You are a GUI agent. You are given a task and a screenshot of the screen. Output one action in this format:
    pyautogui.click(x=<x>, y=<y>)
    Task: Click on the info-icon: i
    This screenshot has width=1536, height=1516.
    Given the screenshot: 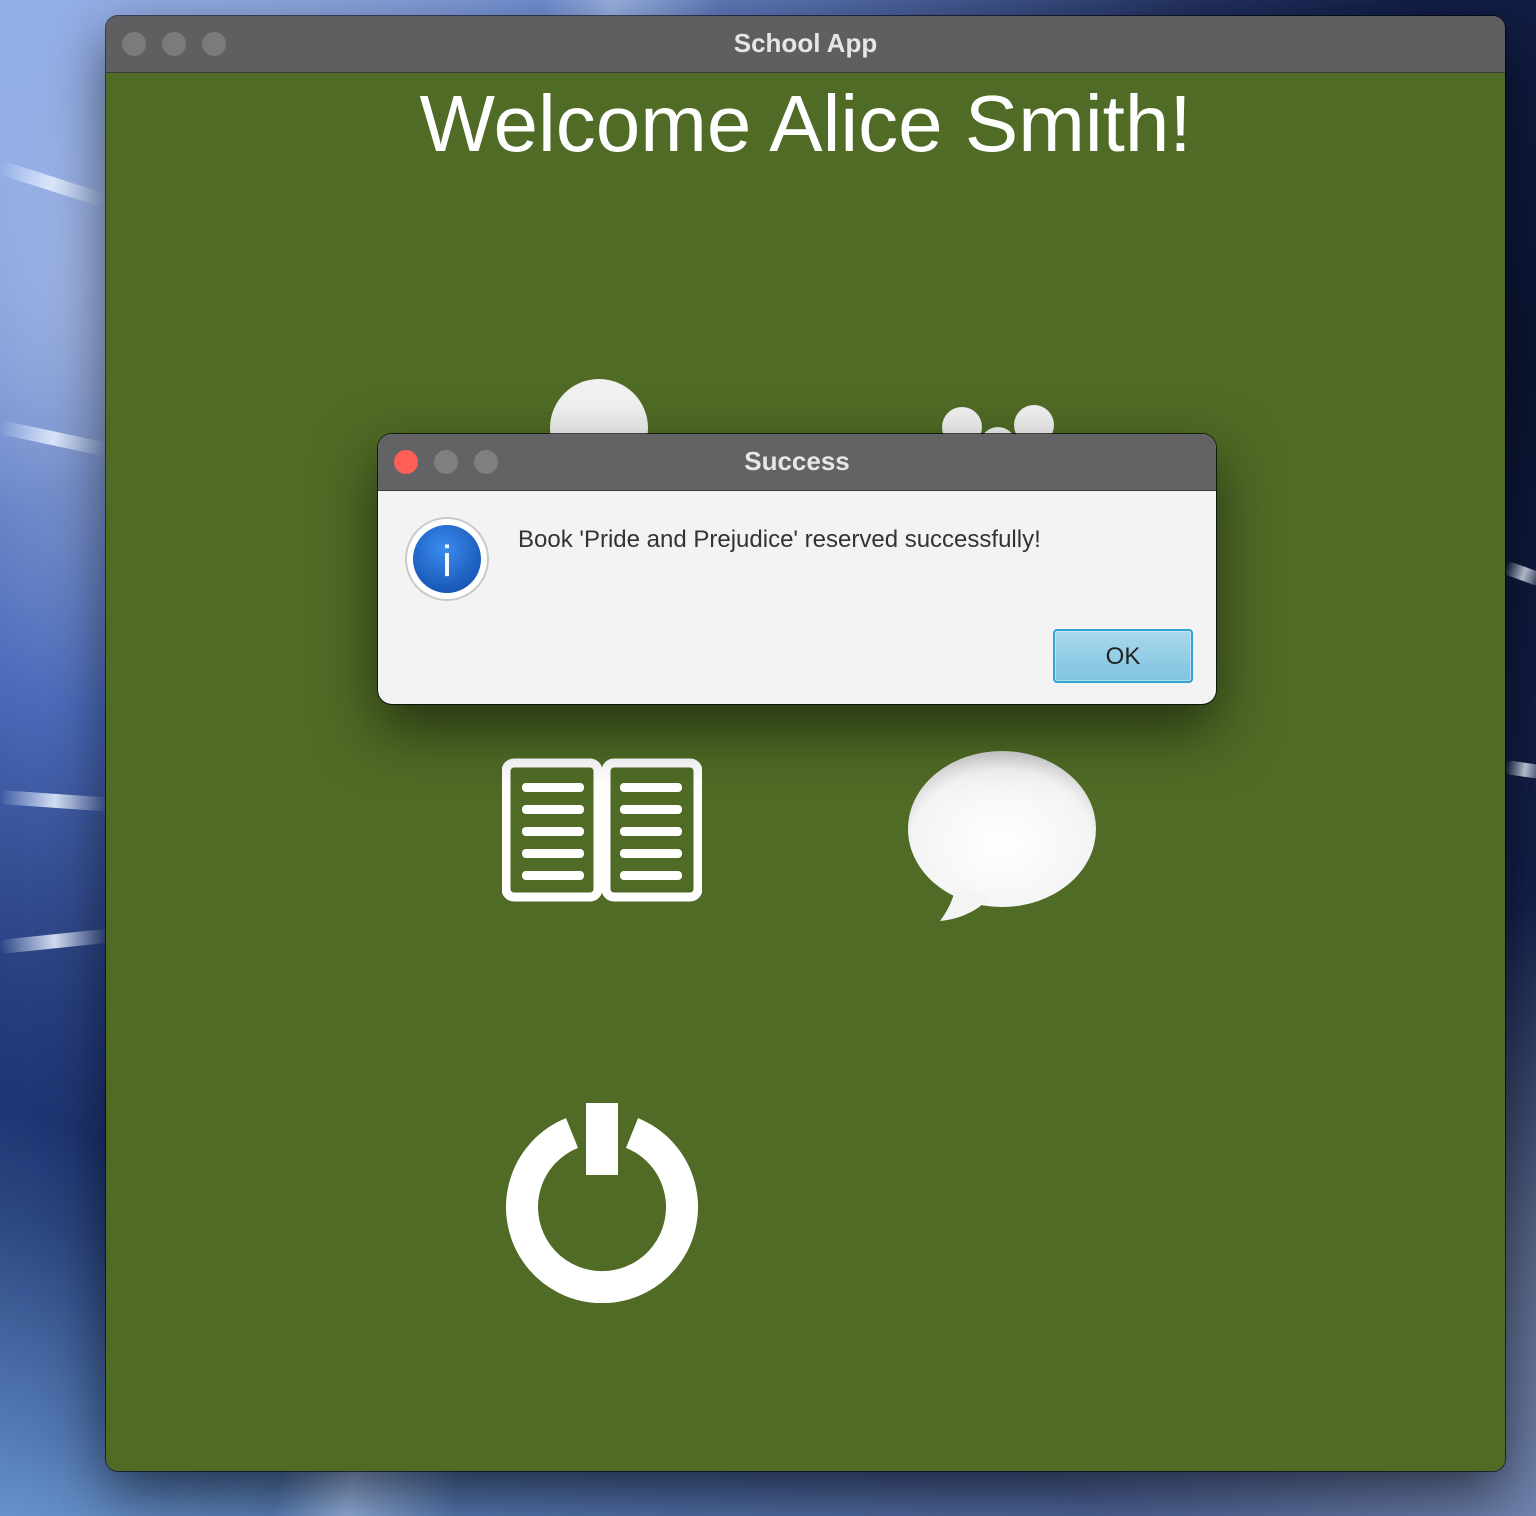 What is the action you would take?
    pyautogui.click(x=447, y=559)
    